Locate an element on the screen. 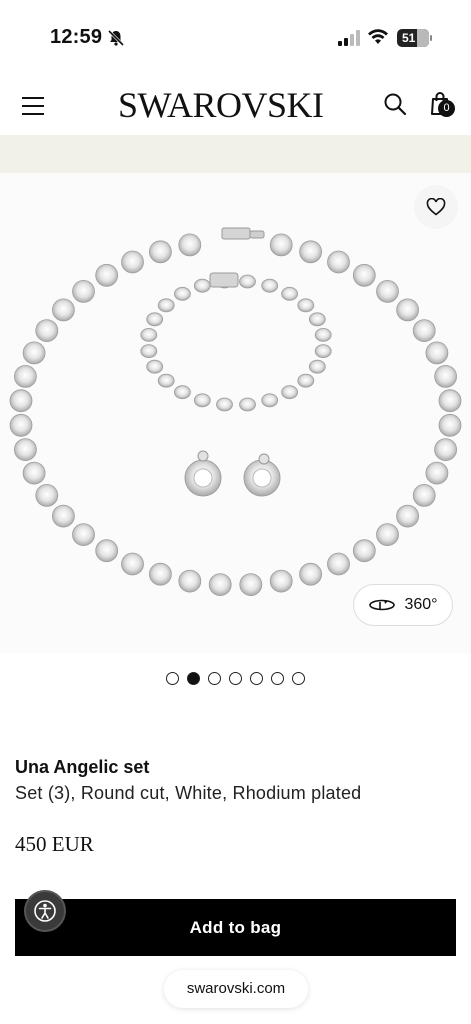  view-360-label: 360° is located at coordinates (421, 604).